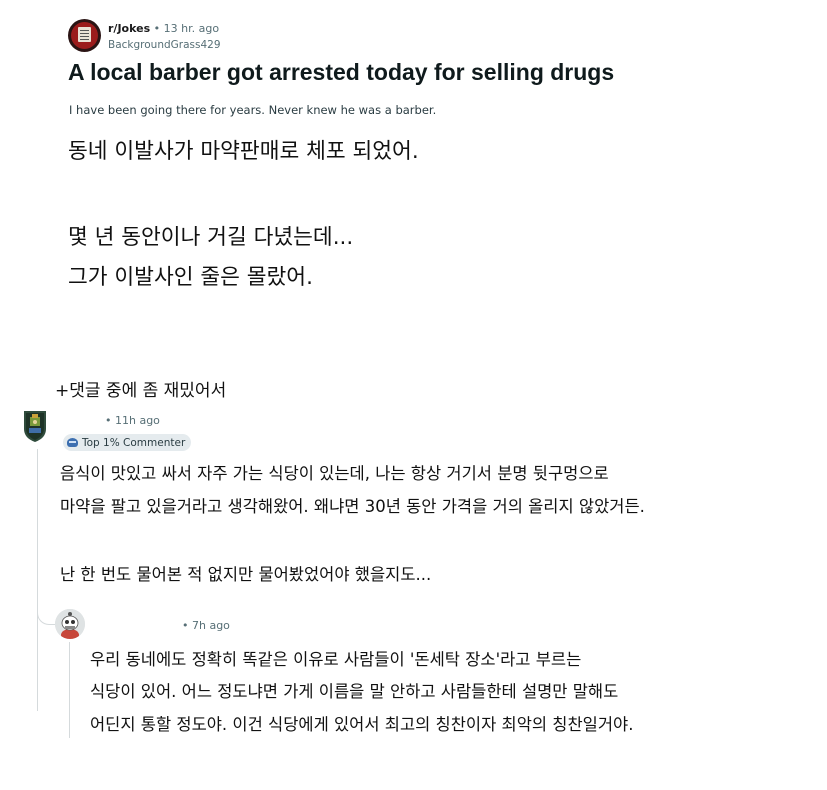  What do you see at coordinates (141, 391) in the screenshot?
I see `uploader-note: +댓글 중에 좀 재밌어서` at bounding box center [141, 391].